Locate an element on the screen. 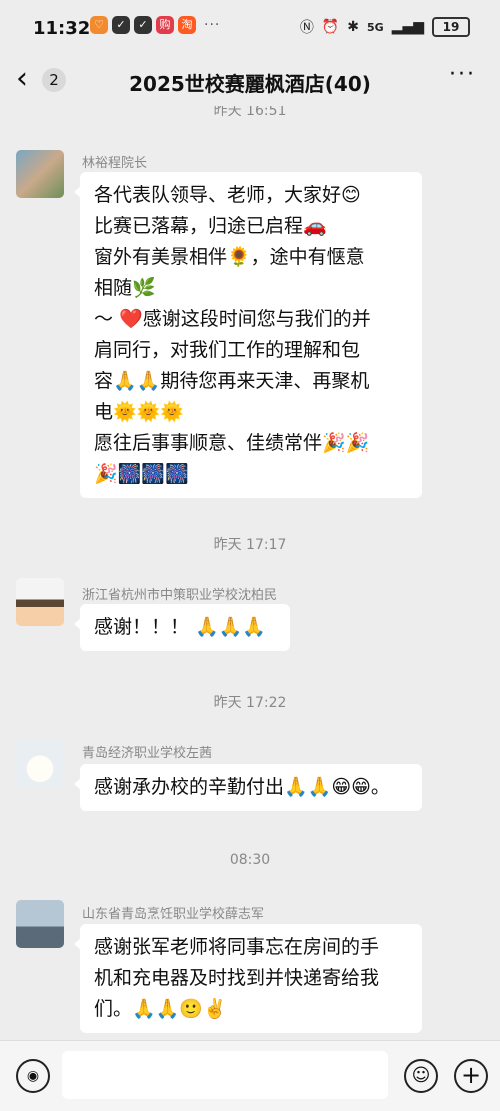 Image resolution: width=500 pixels, height=1111 pixels. input-bar: ◉ ☺ + is located at coordinates (250, 1075).